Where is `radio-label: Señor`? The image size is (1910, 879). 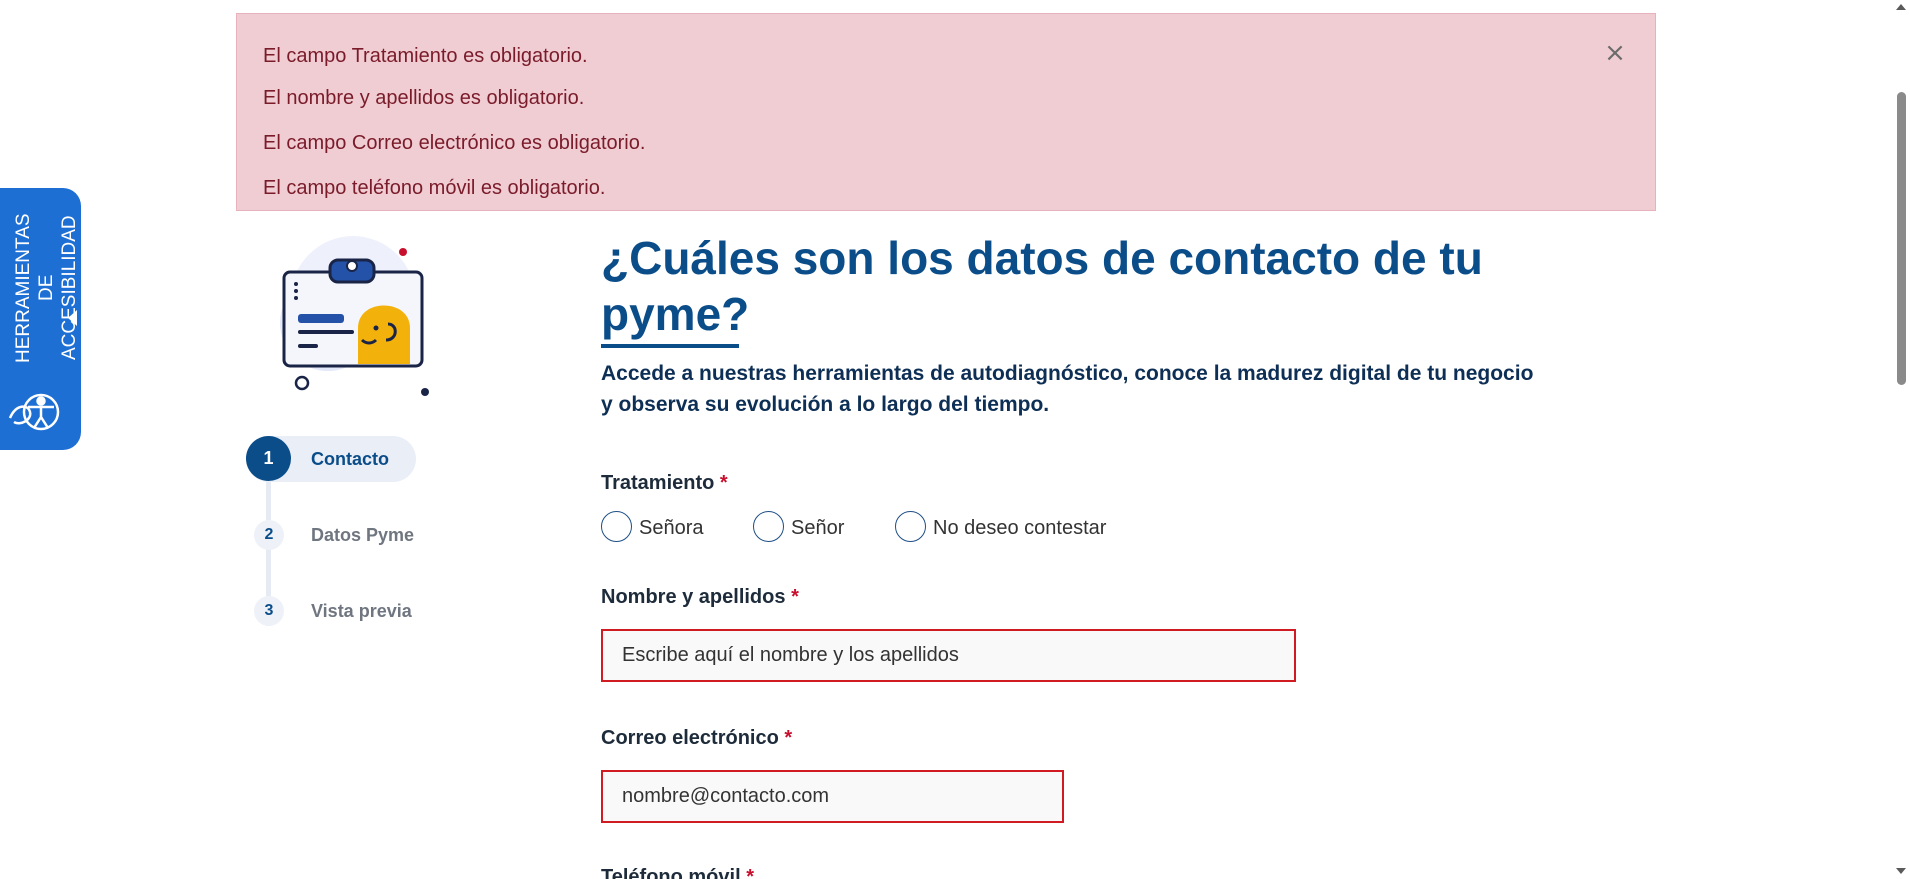
radio-label: Señor is located at coordinates (818, 528).